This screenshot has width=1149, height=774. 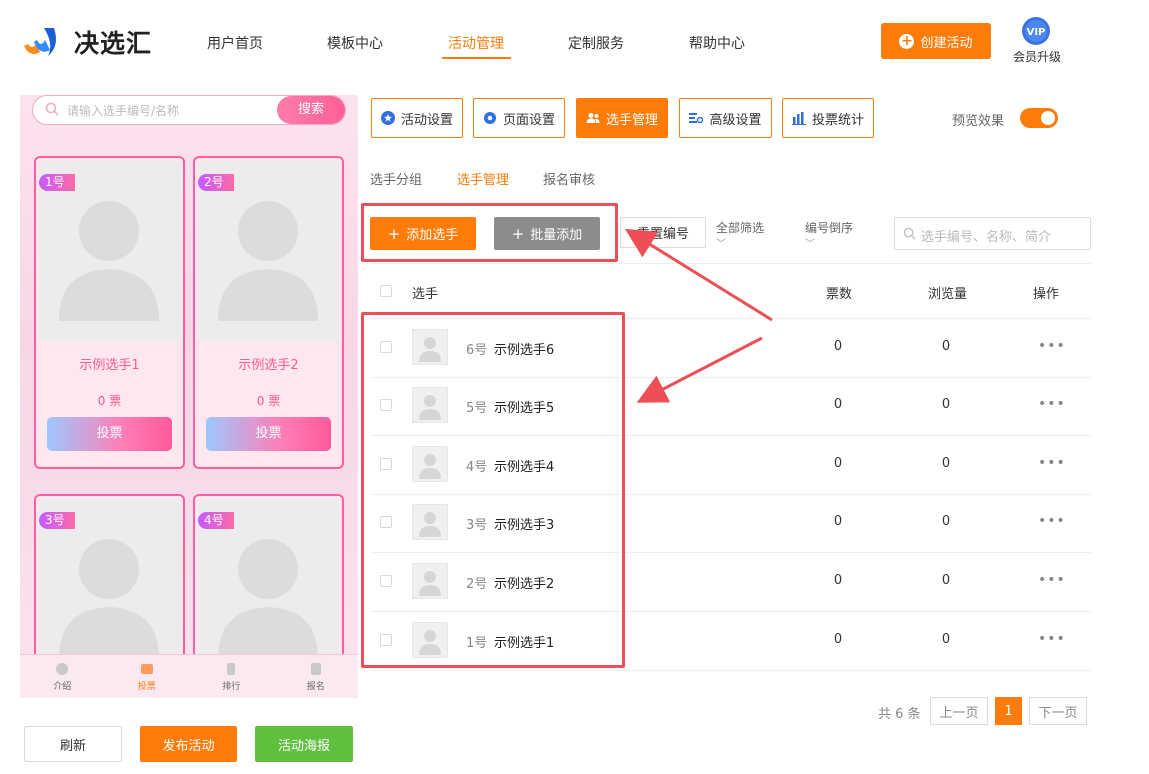 What do you see at coordinates (57, 182) in the screenshot?
I see `player-number-tag: 1号` at bounding box center [57, 182].